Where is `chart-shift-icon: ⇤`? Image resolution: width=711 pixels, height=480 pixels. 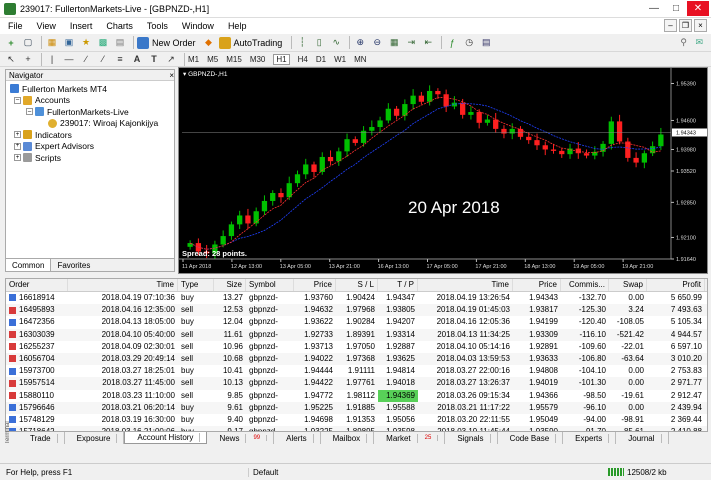
chart-shift-icon: ⇤ is located at coordinates (428, 42).